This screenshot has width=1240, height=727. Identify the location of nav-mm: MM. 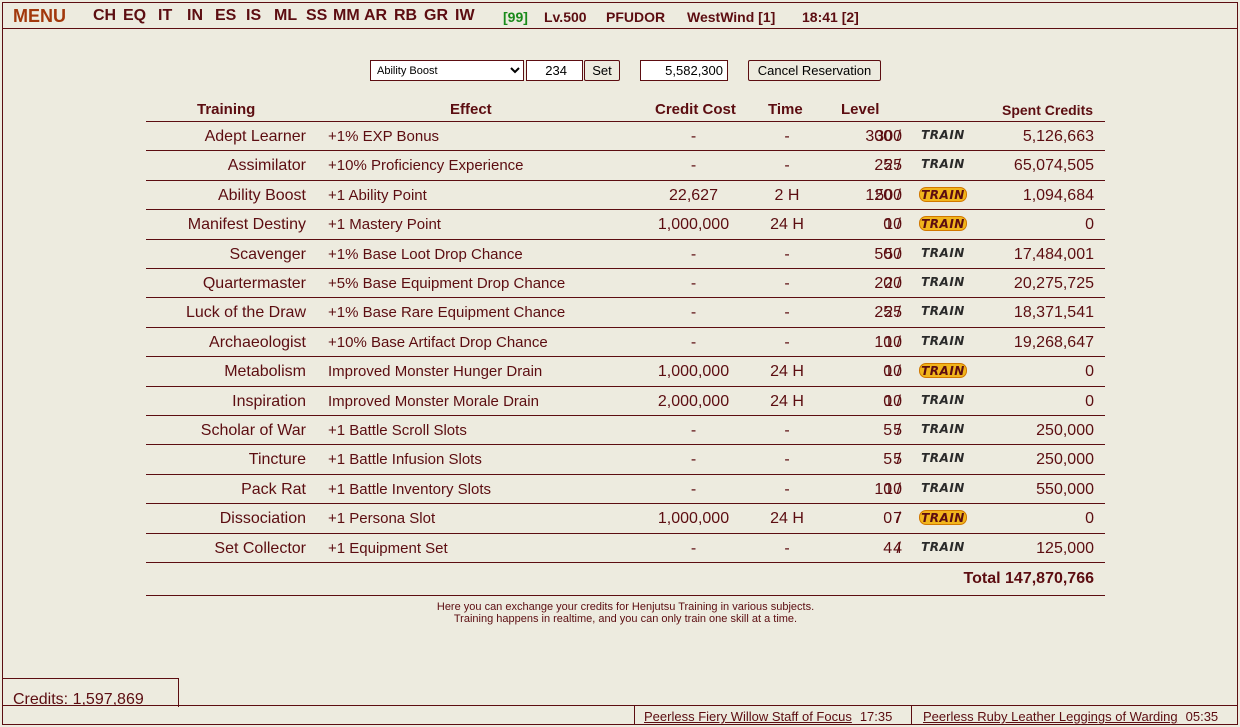
(346, 16).